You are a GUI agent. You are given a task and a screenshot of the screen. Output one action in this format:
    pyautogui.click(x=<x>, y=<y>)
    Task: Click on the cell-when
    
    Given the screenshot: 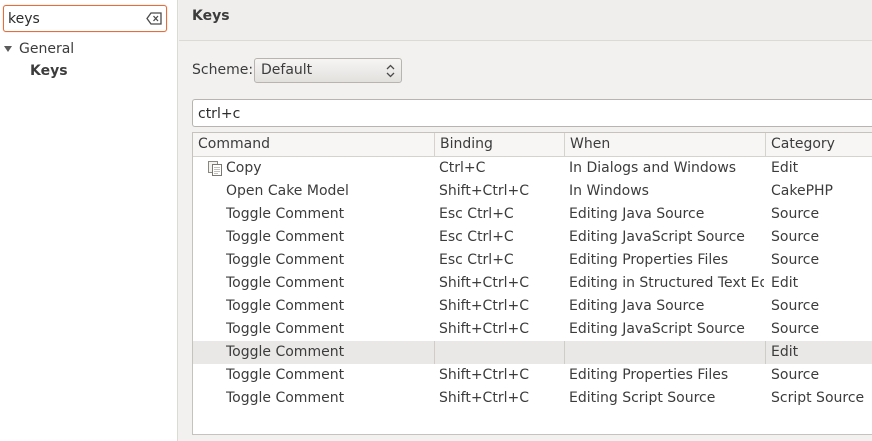 What is the action you would take?
    pyautogui.click(x=666, y=352)
    